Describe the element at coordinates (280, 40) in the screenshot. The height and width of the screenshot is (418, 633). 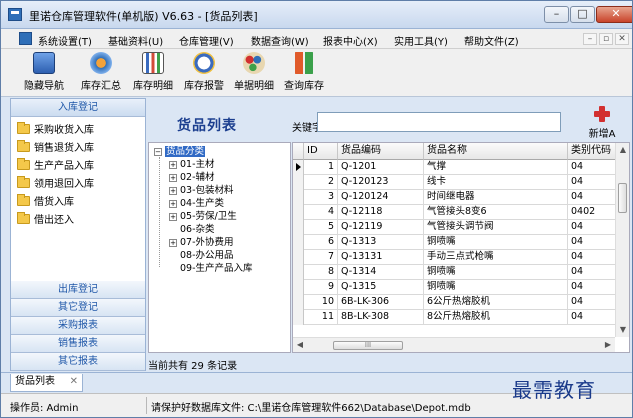
I see `menu-data-query: 数据查询(W)` at that location.